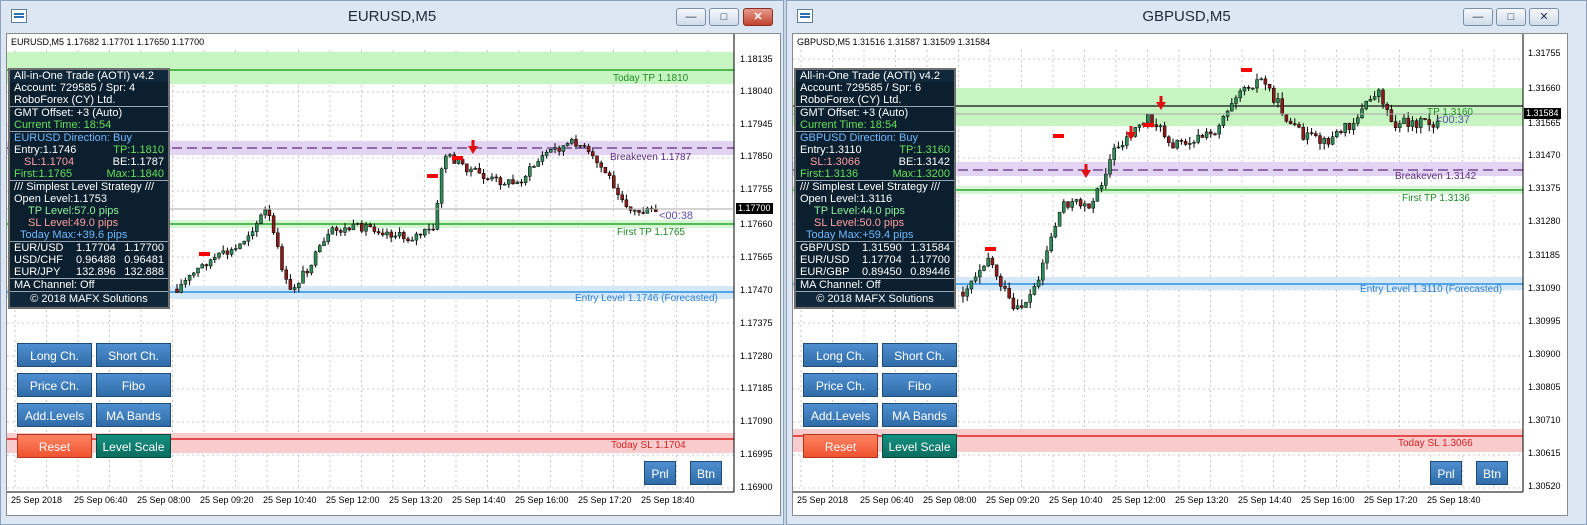  What do you see at coordinates (1186, 17) in the screenshot?
I see `title-bar: GBPUSD,M5 — □ ✕` at bounding box center [1186, 17].